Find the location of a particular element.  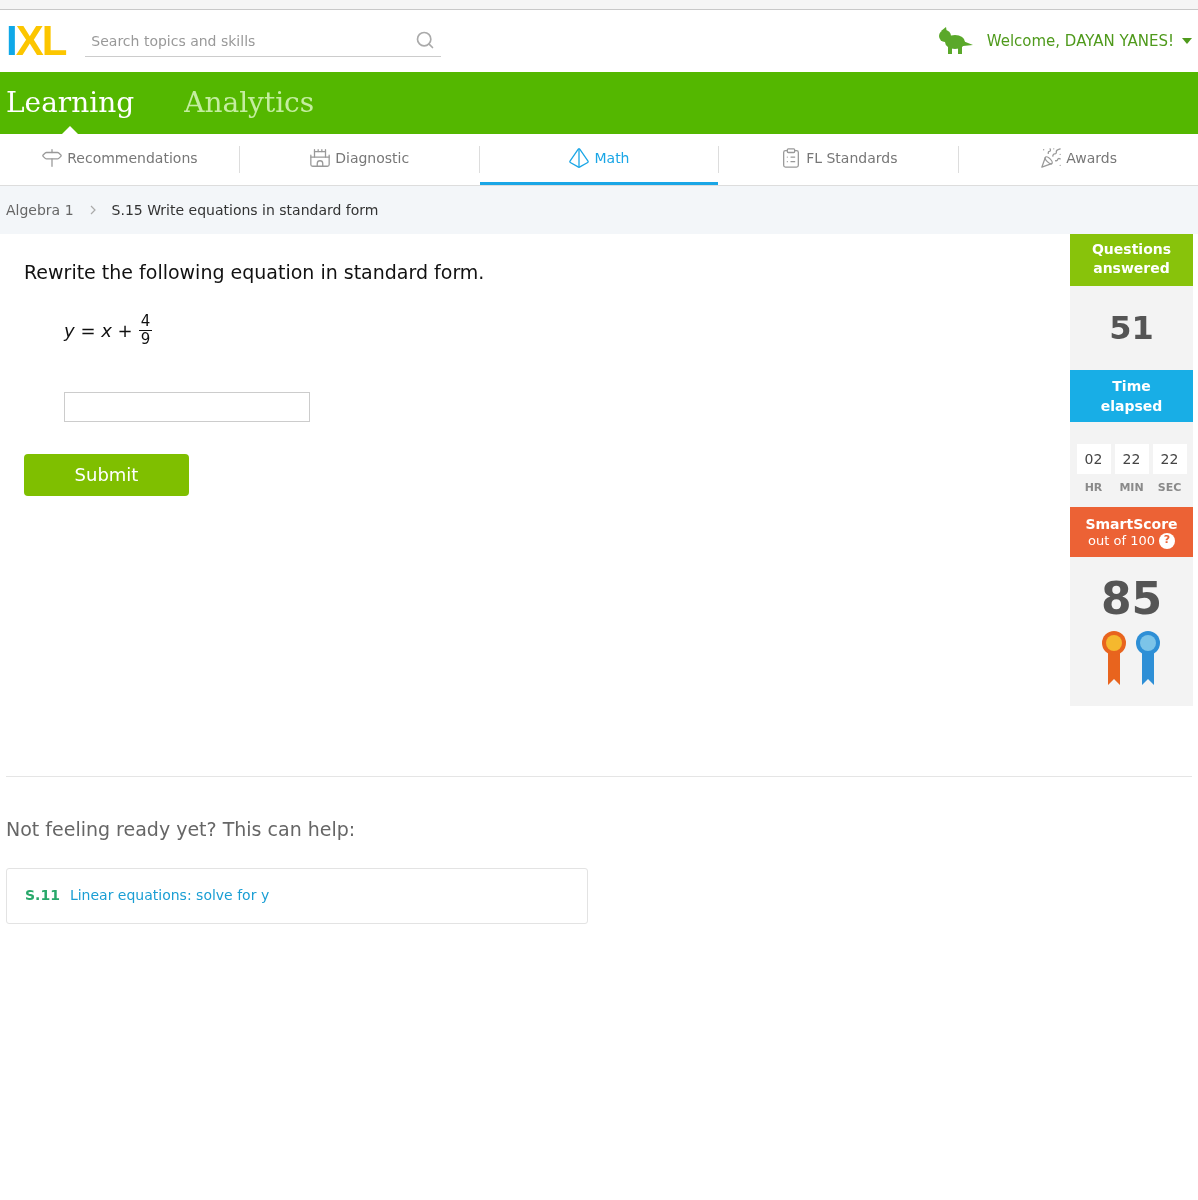

timer-unit: SEC is located at coordinates (1169, 488).